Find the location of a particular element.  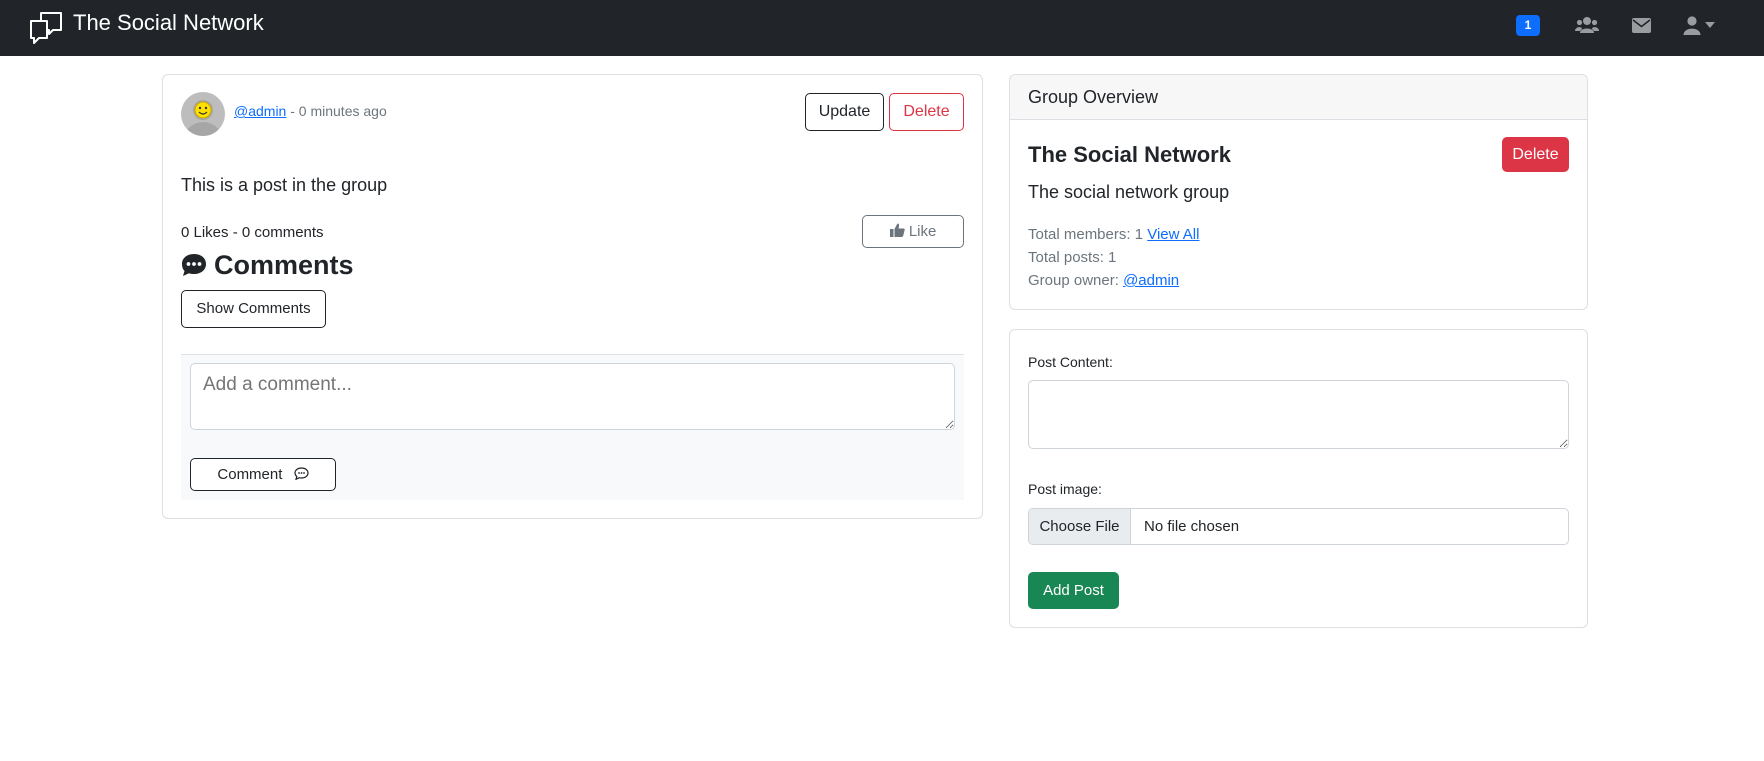

group-description: The social network group is located at coordinates (1129, 192).